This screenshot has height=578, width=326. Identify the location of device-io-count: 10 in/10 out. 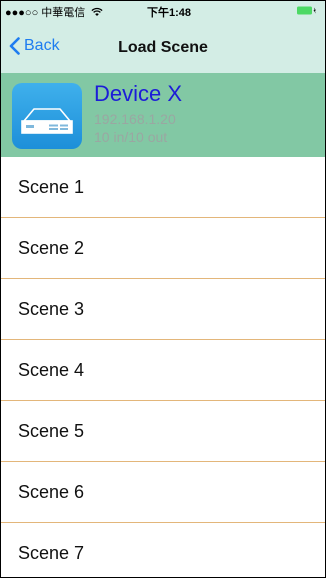
(131, 137).